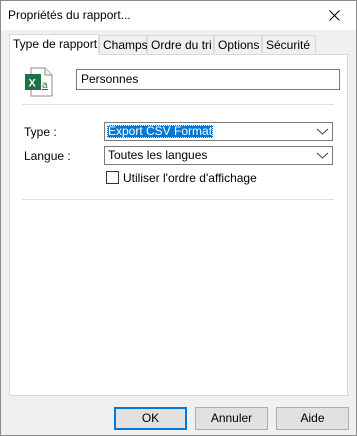 The width and height of the screenshot is (357, 436). What do you see at coordinates (218, 155) in the screenshot?
I see `language-select: Toutes les langues` at bounding box center [218, 155].